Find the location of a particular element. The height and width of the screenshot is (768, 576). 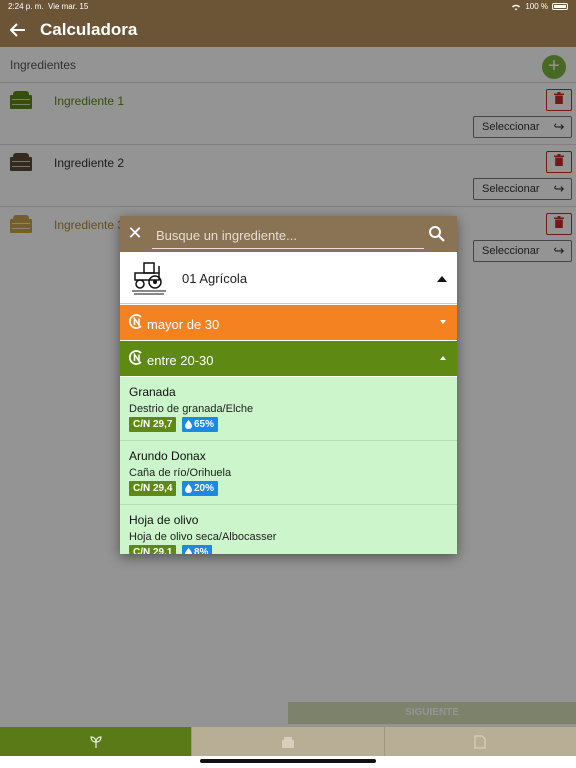

dialog-search-bar: ✕ is located at coordinates (288, 234).